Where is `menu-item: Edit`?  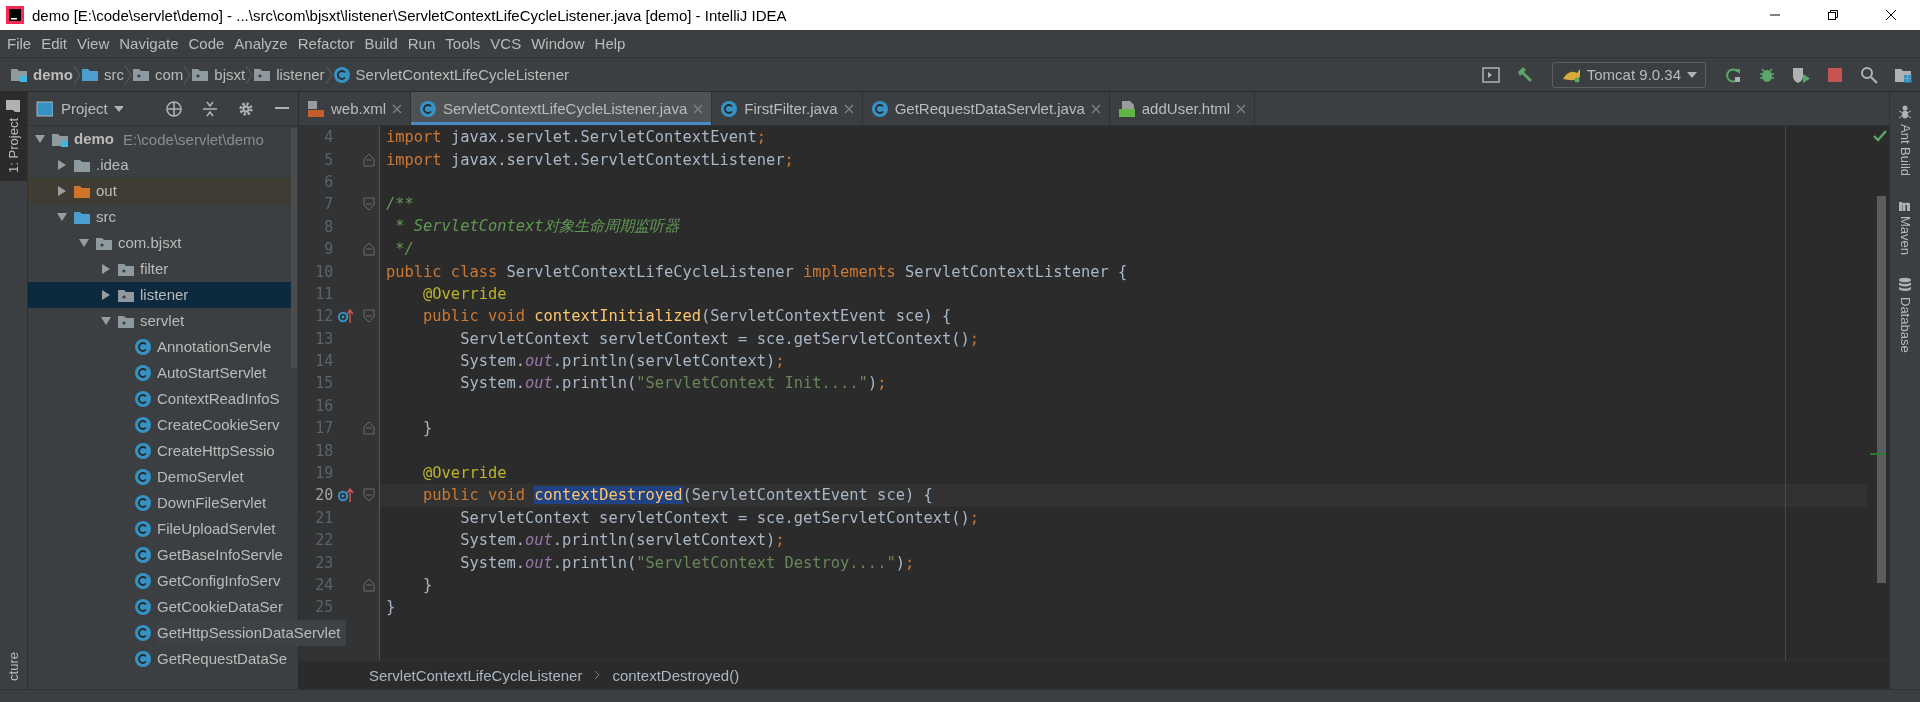 menu-item: Edit is located at coordinates (54, 43).